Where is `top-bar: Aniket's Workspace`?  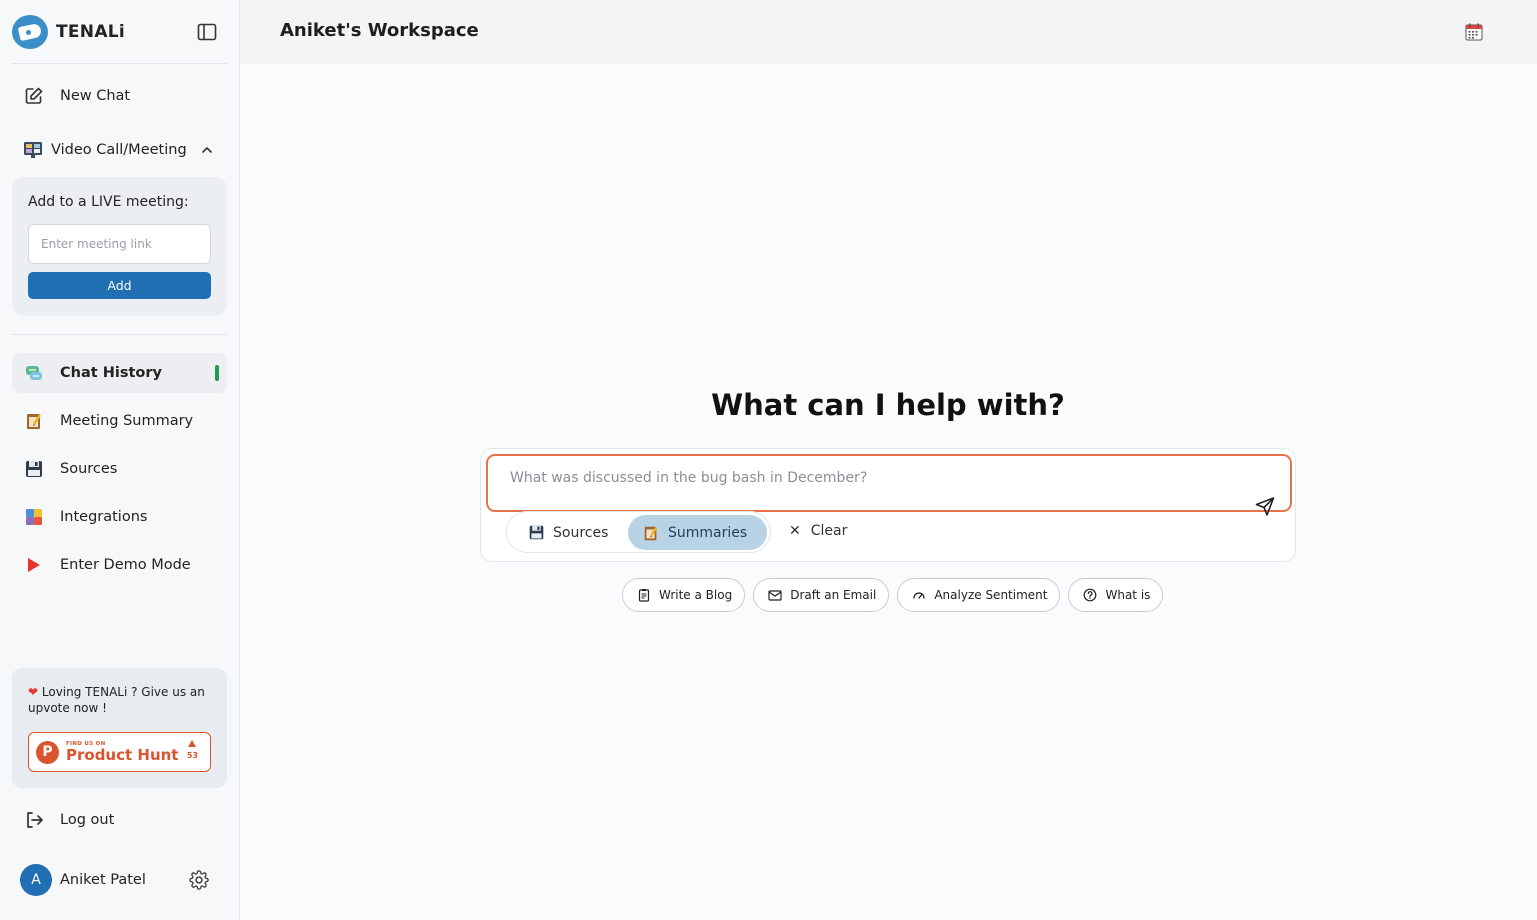 top-bar: Aniket's Workspace is located at coordinates (888, 32).